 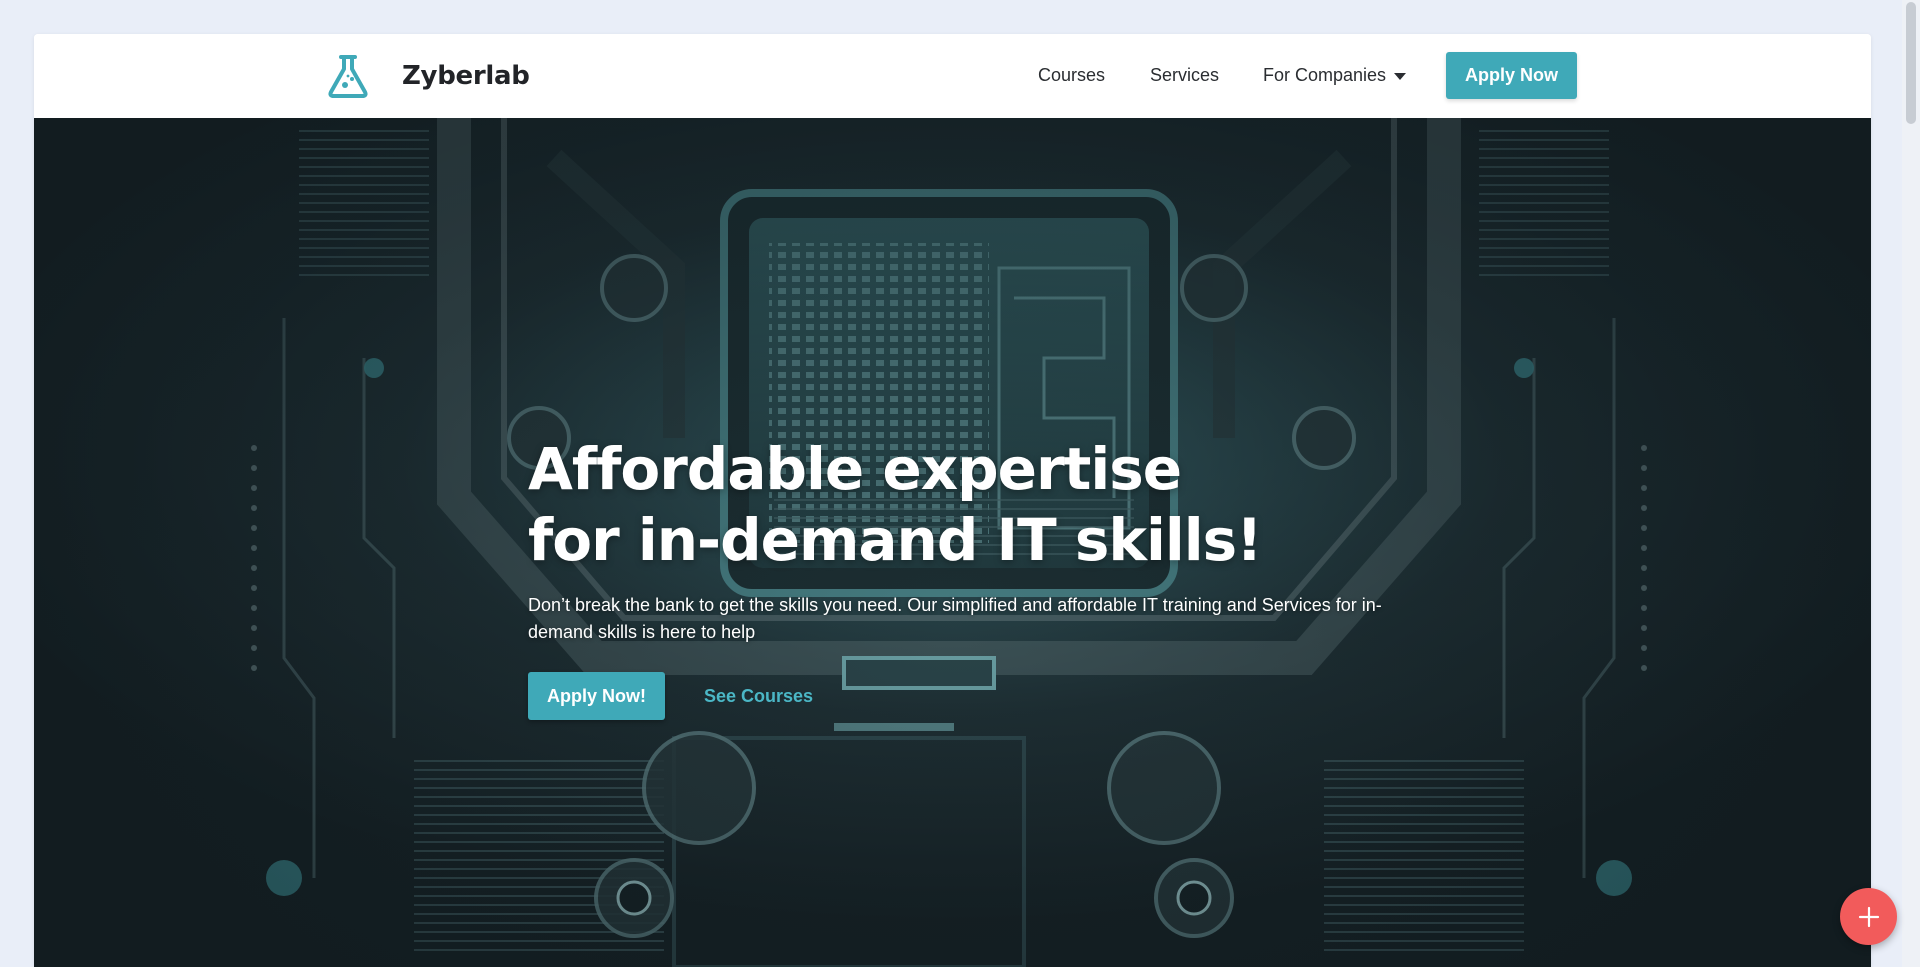 I want to click on nav-dropdown-label: For Companies, so click(x=1325, y=75).